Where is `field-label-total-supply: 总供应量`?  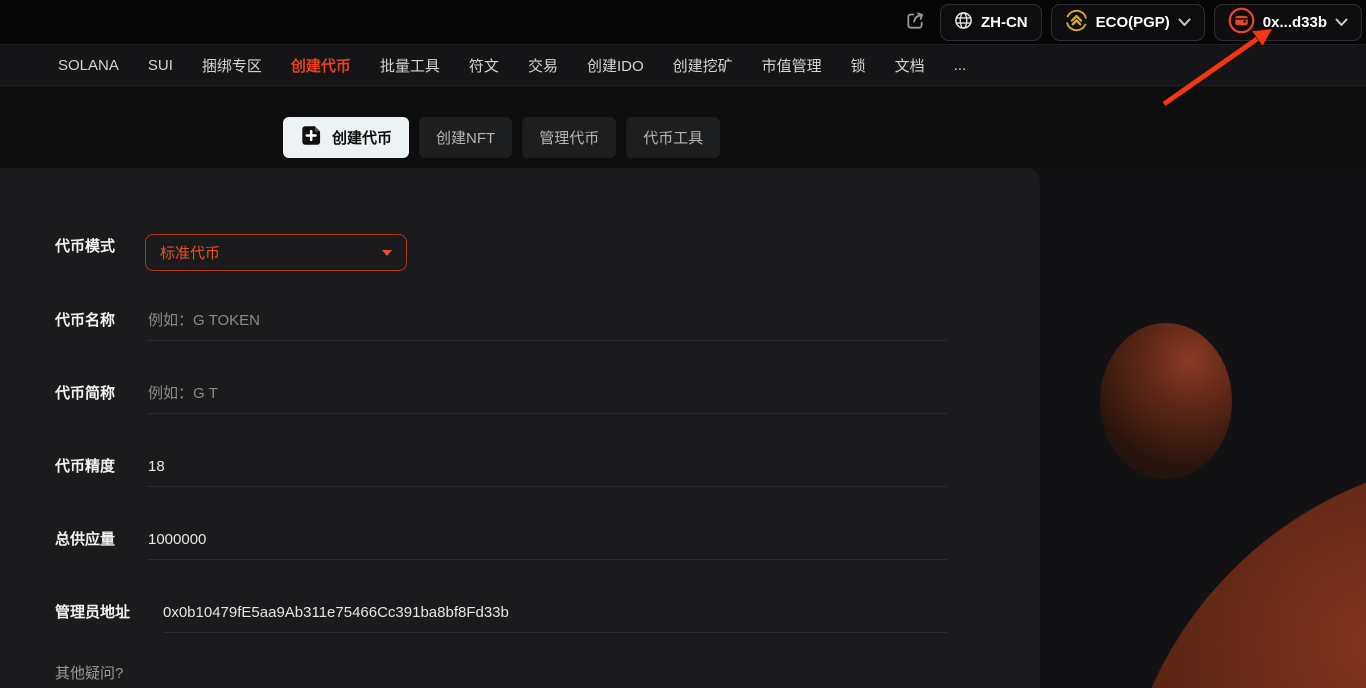 field-label-total-supply: 总供应量 is located at coordinates (85, 539).